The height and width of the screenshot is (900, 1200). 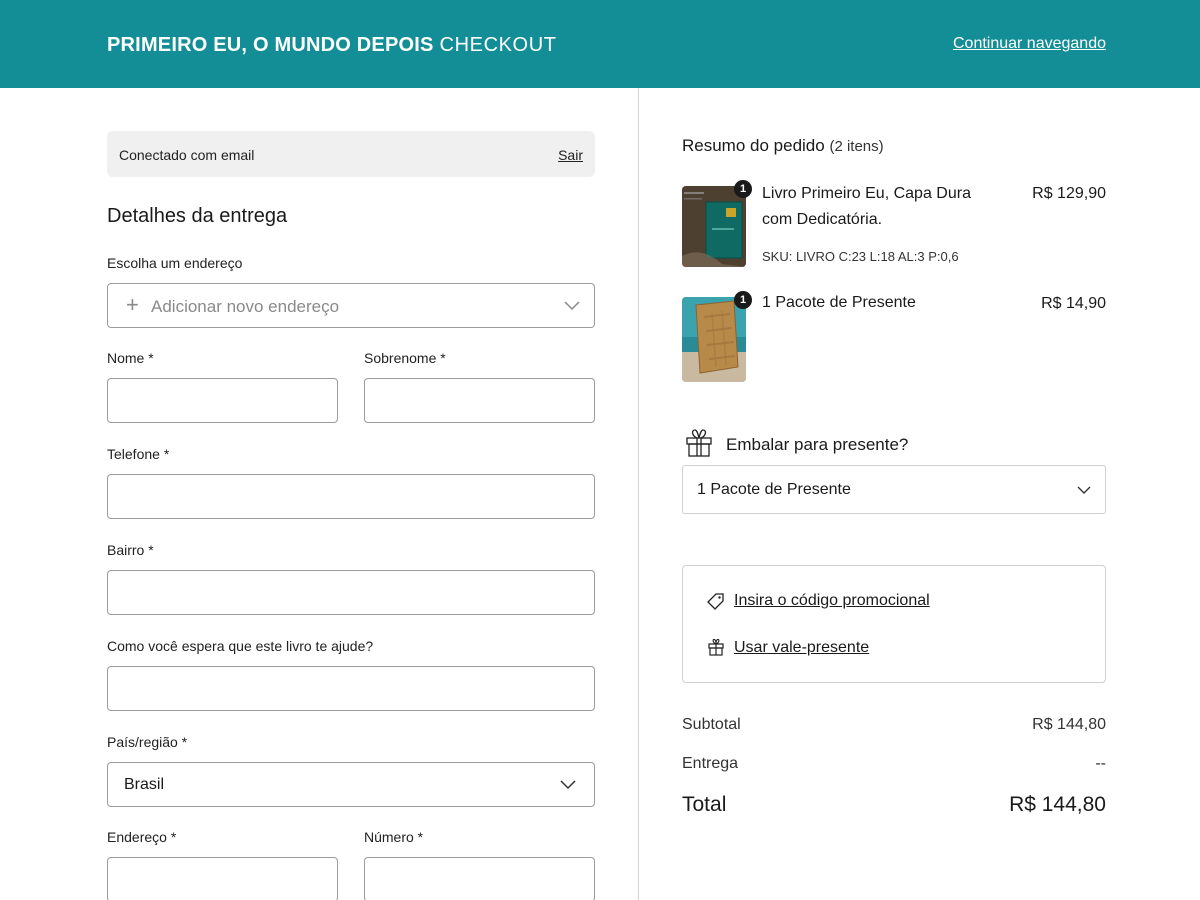 What do you see at coordinates (1069, 193) in the screenshot?
I see `item-price: R$ 129,90` at bounding box center [1069, 193].